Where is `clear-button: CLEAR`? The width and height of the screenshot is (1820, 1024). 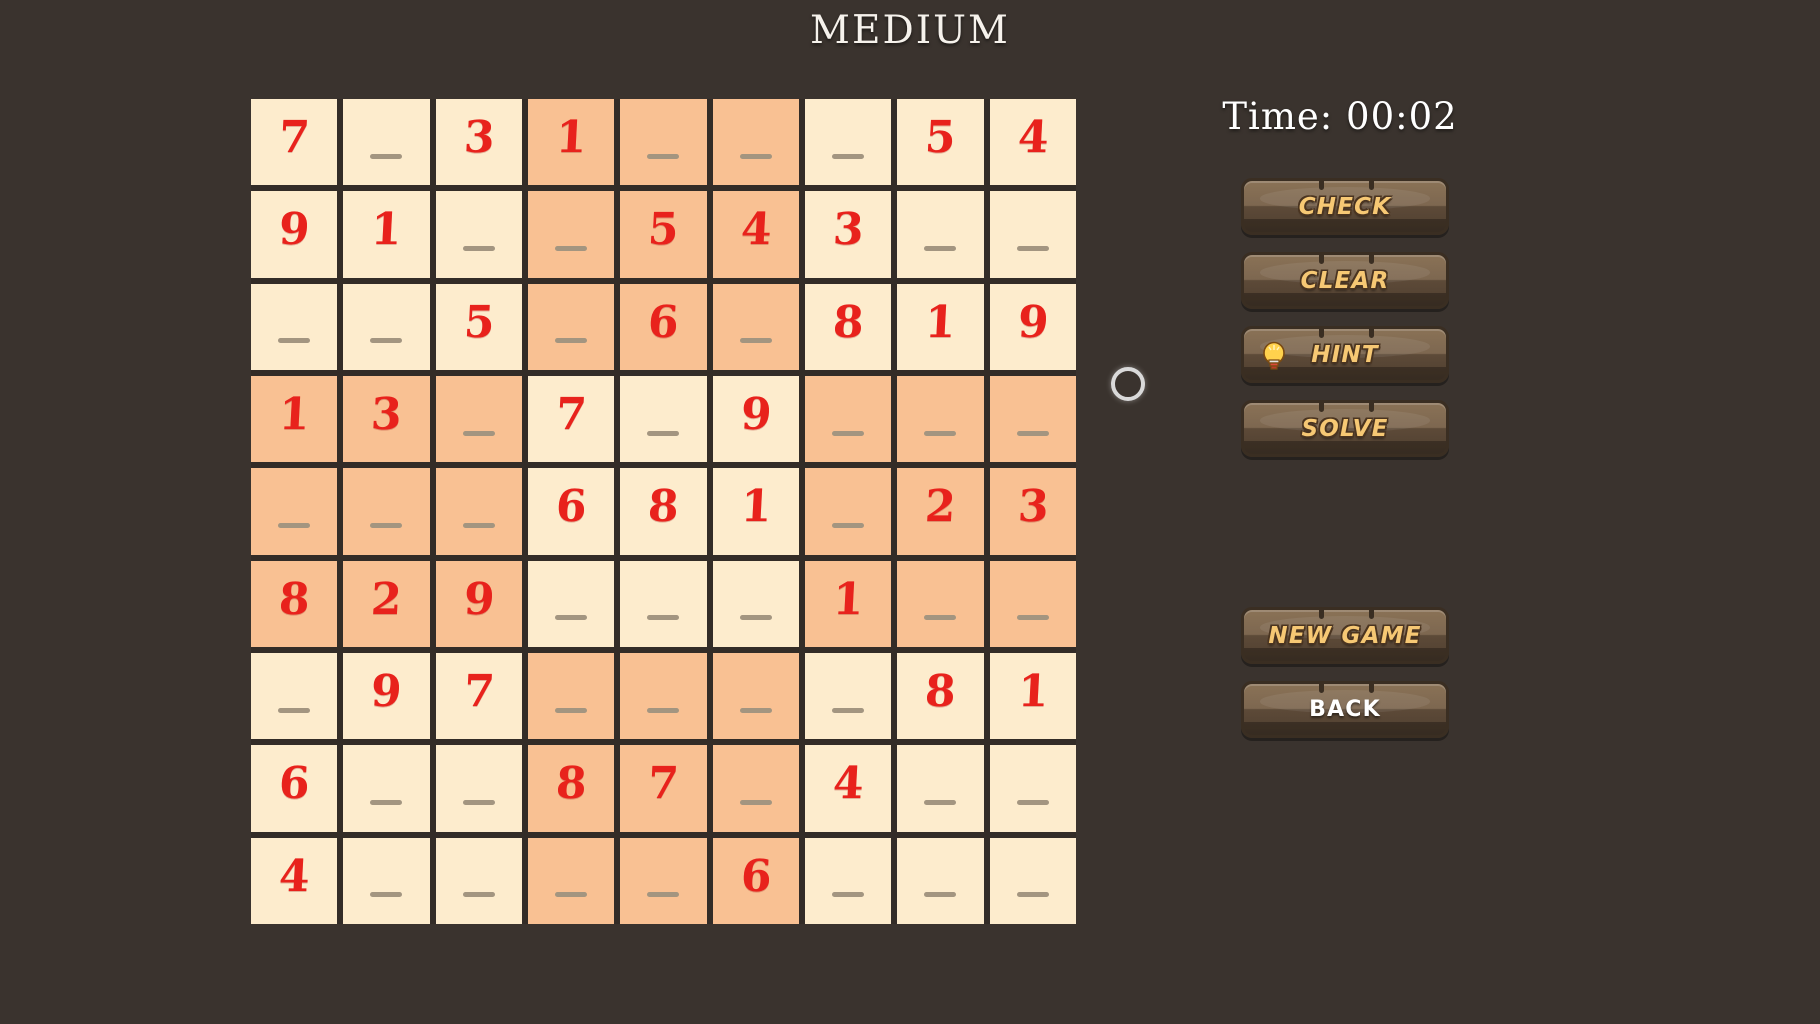
clear-button: CLEAR is located at coordinates (1345, 280).